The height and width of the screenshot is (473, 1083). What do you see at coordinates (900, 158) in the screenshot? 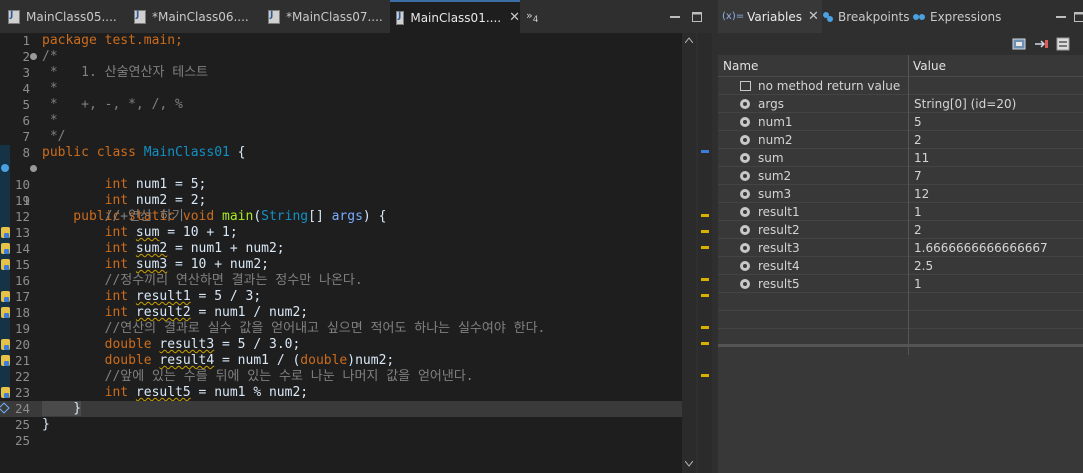
I see `variable-row: sum 11` at bounding box center [900, 158].